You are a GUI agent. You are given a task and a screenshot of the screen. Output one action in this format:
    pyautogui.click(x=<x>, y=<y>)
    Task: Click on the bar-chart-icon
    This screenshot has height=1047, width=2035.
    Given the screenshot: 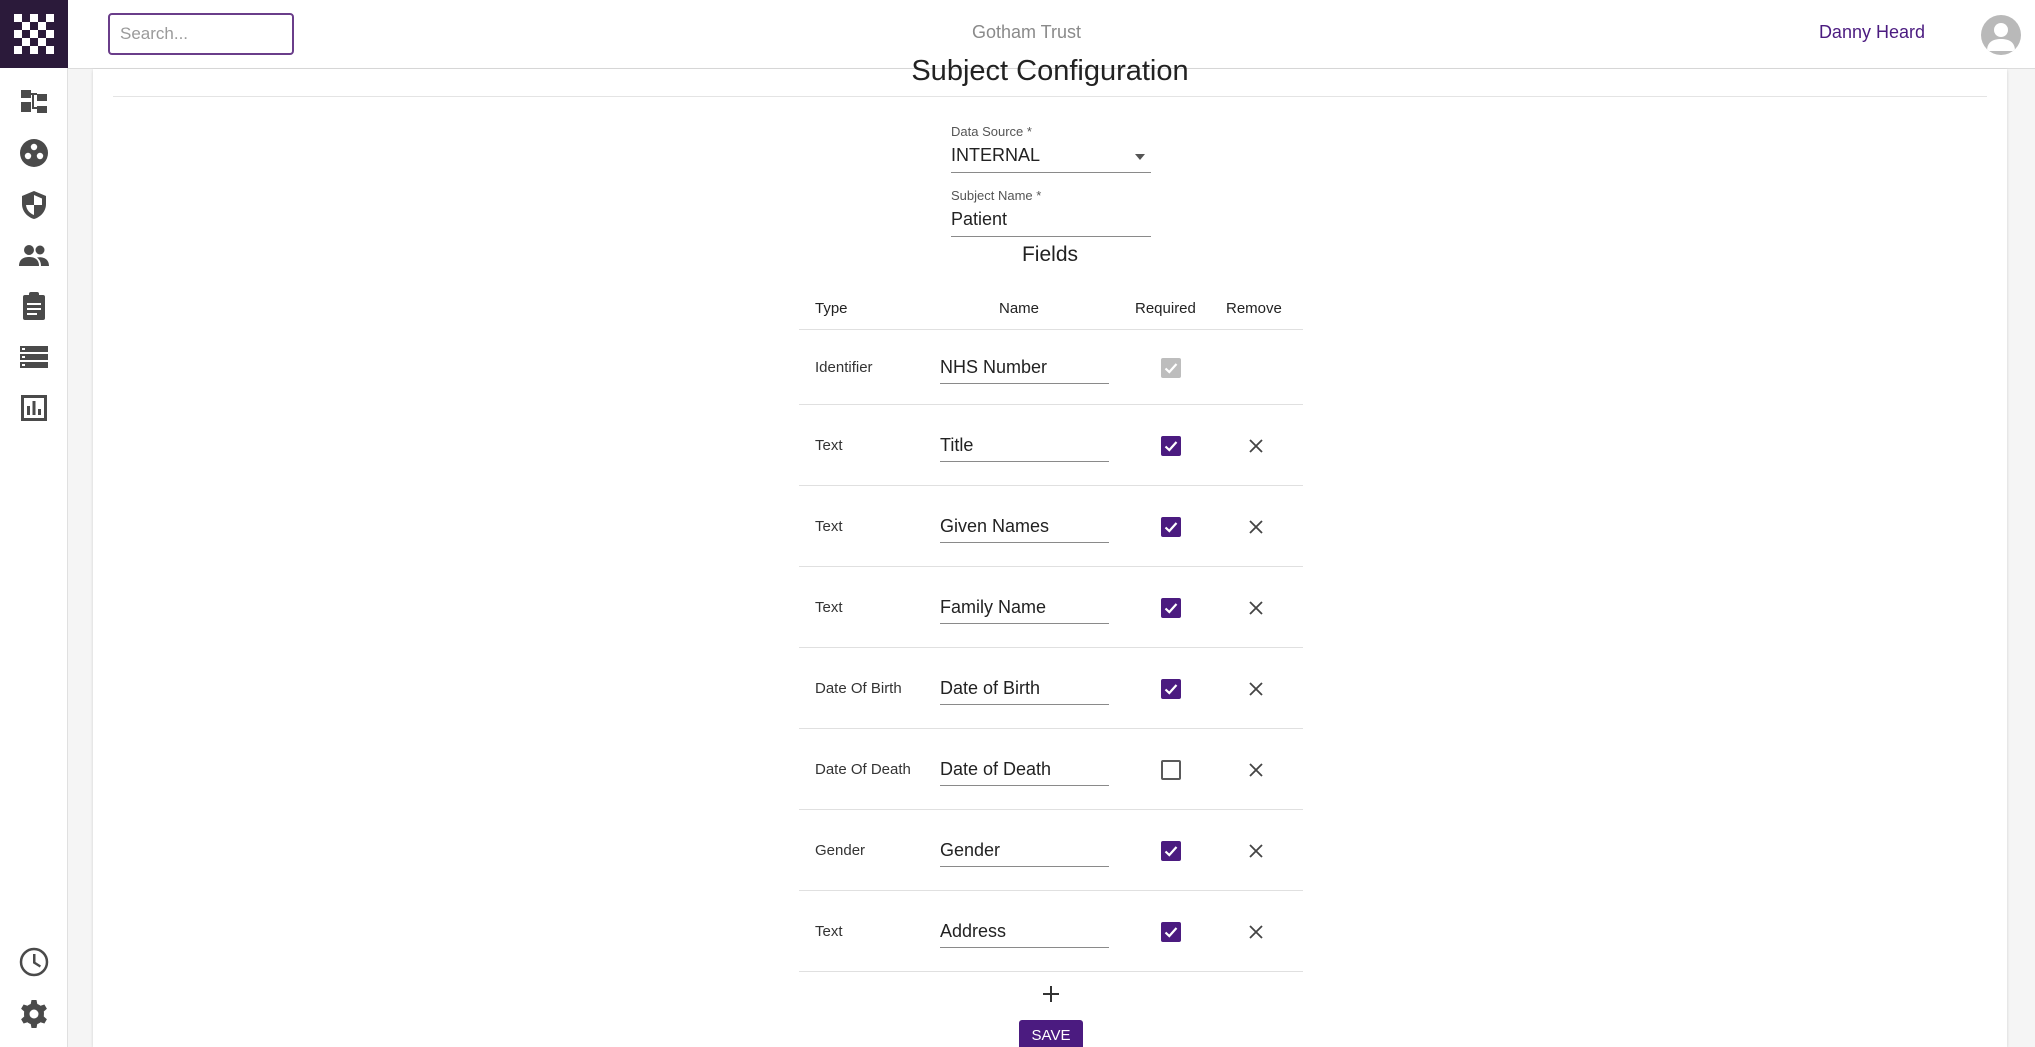 What is the action you would take?
    pyautogui.click(x=34, y=408)
    